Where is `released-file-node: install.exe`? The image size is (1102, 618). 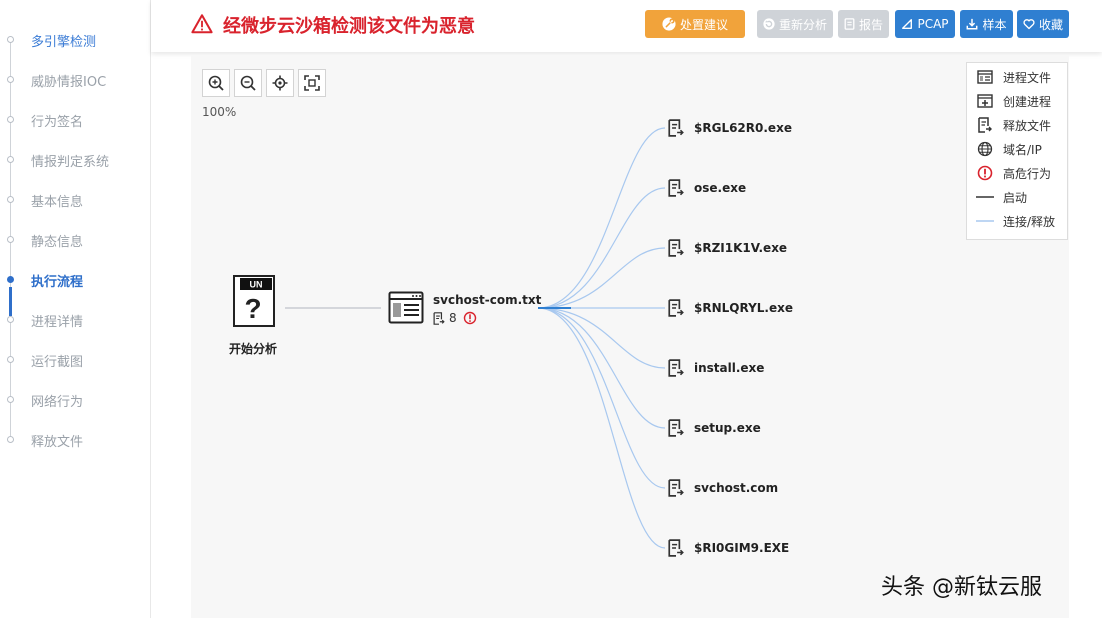
released-file-node: install.exe is located at coordinates (715, 368).